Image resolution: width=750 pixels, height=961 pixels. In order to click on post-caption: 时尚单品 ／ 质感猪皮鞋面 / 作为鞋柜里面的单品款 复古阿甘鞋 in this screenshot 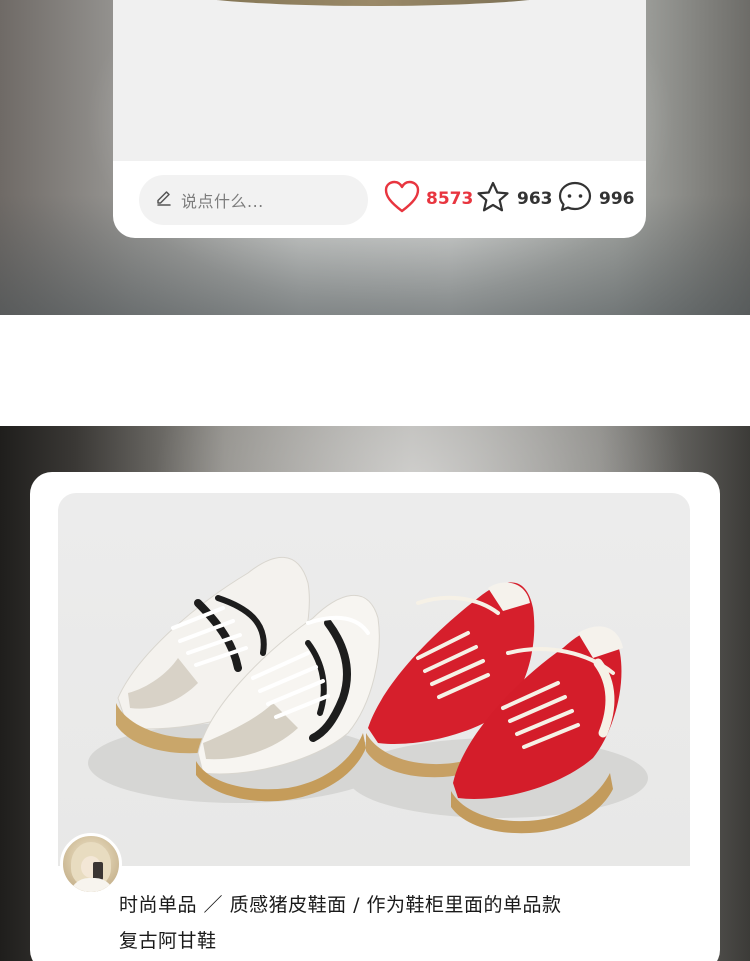, I will do `click(399, 923)`.